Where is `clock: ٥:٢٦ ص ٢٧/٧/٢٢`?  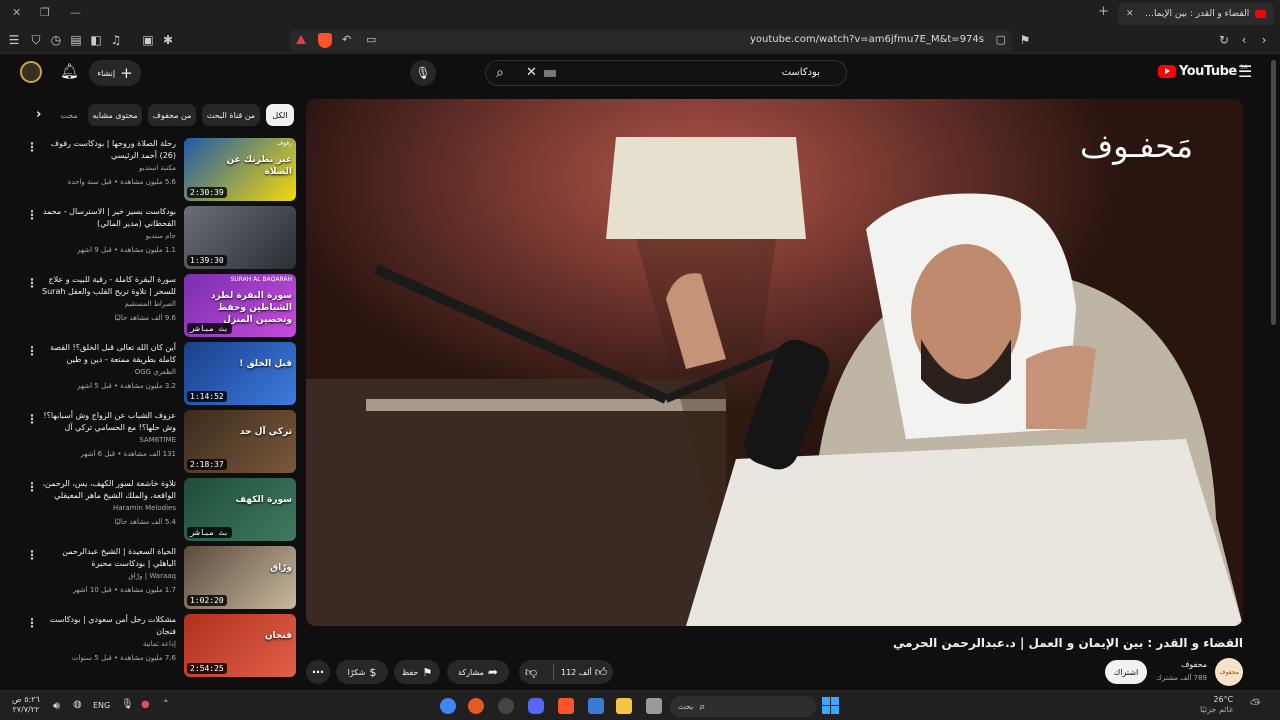
clock: ٥:٢٦ ص ٢٧/٧/٢٢ is located at coordinates (26, 705).